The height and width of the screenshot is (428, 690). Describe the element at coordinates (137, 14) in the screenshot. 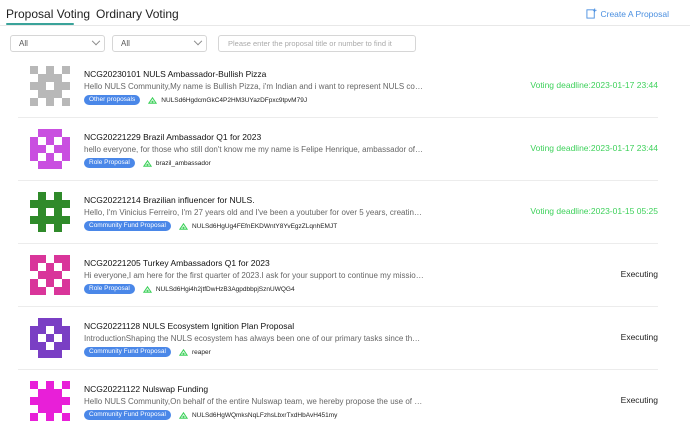

I see `tab-ordinary-voting: Ordinary Voting` at that location.